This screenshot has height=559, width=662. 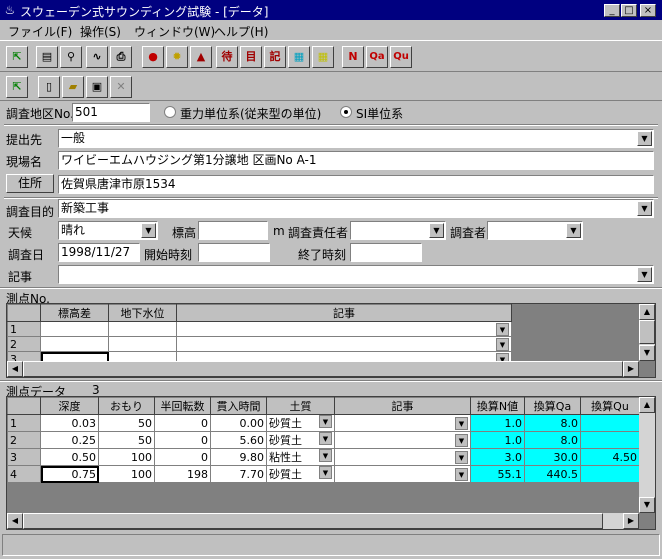 I want to click on elevation-input, so click(x=233, y=230).